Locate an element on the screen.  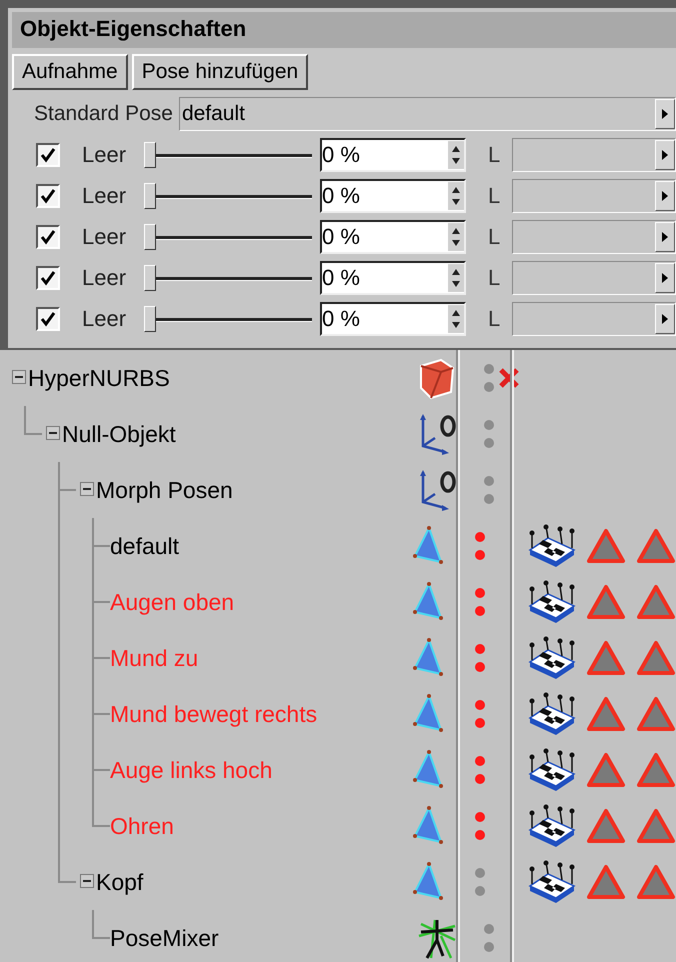
toolbar-button: Aufnahme is located at coordinates (70, 72).